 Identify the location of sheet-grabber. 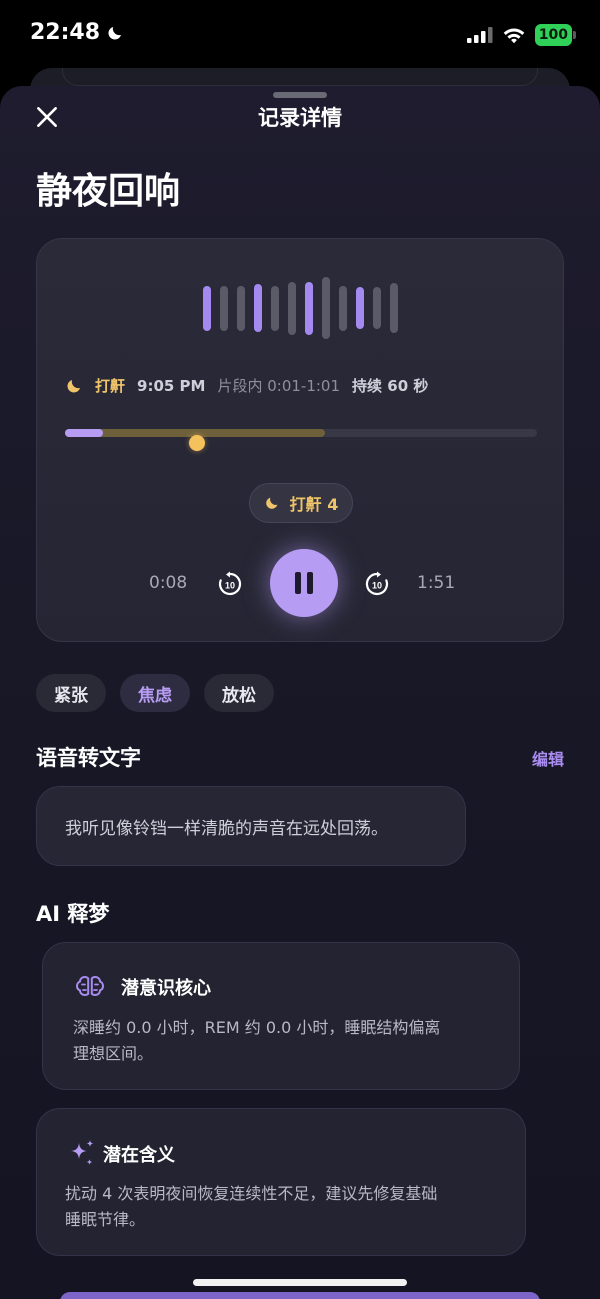
(300, 95).